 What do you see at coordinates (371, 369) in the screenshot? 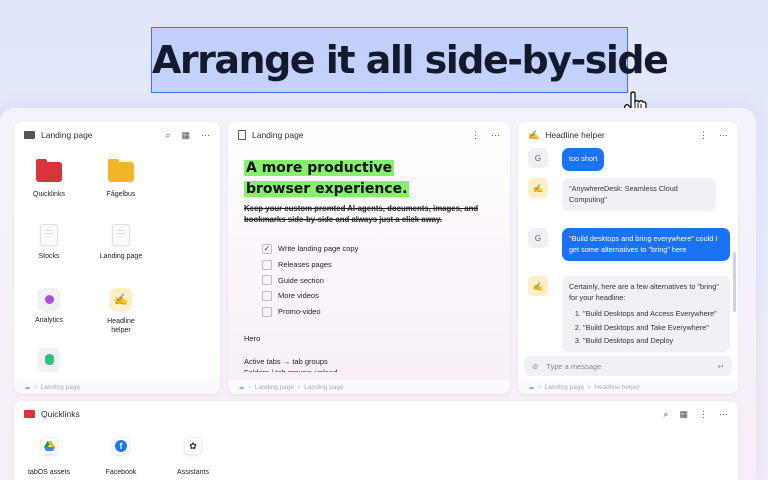
I see `folders-text: Folders / tab groups: upload` at bounding box center [371, 369].